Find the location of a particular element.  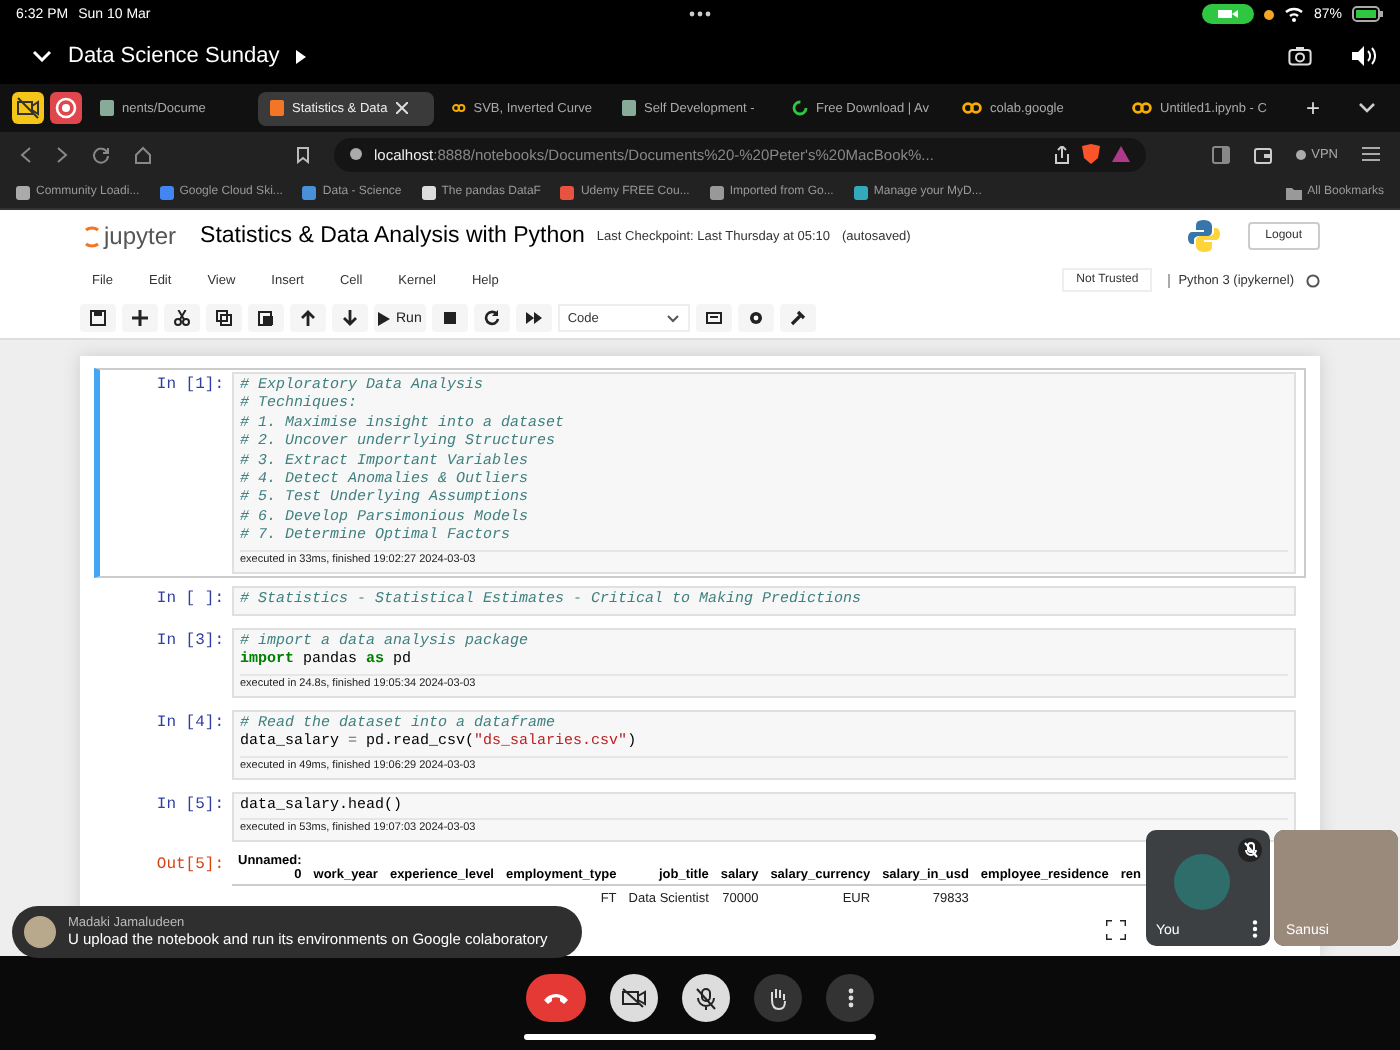

shield-icon is located at coordinates (1091, 154).